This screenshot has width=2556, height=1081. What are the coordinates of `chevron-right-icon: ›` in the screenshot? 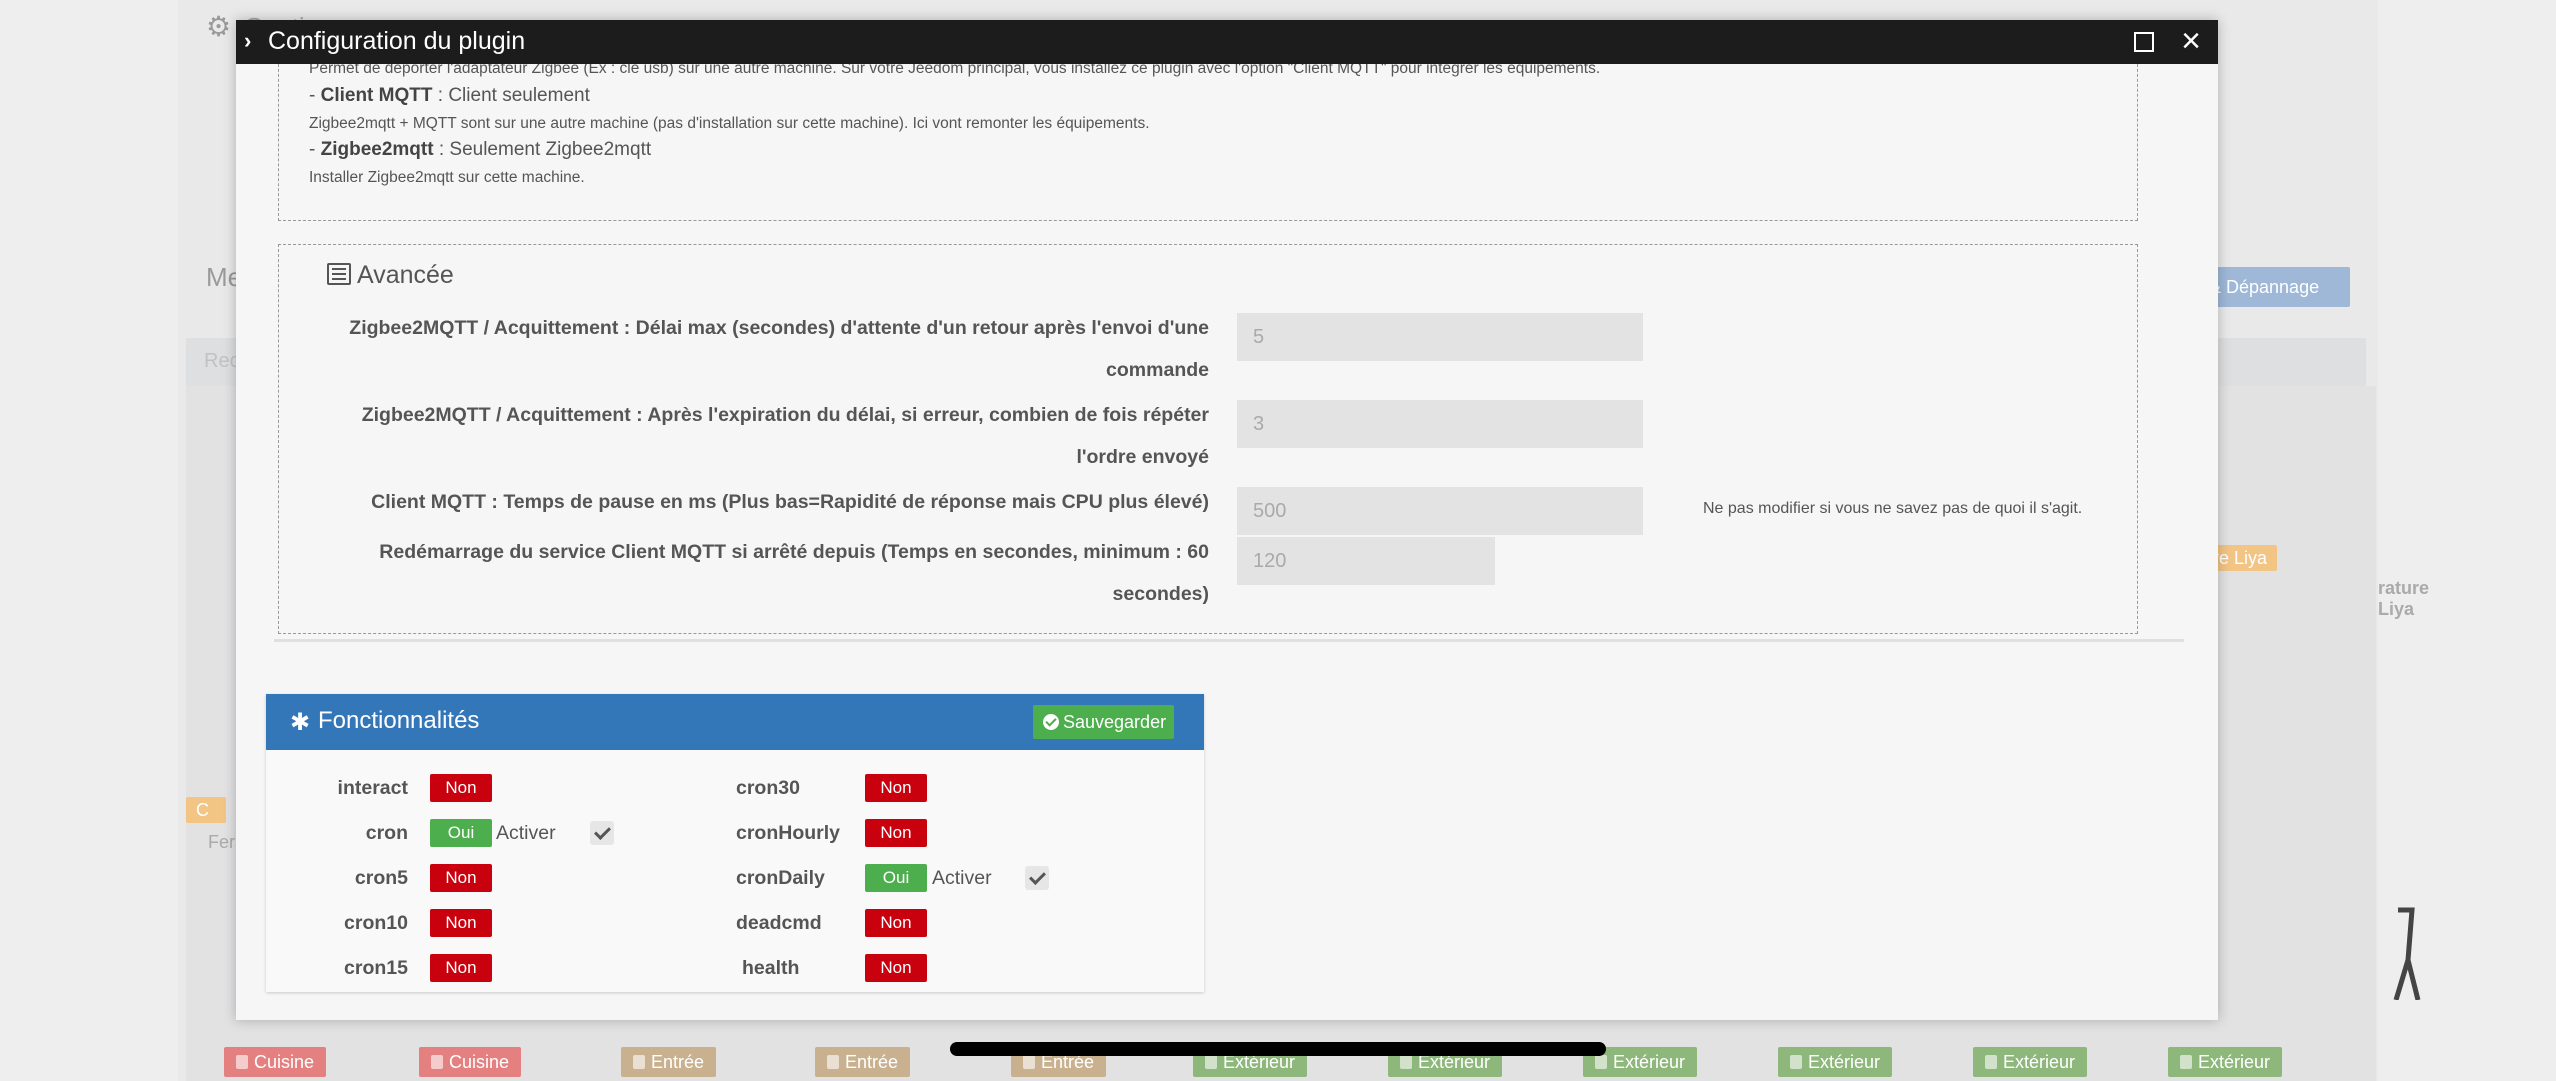 It's located at (248, 40).